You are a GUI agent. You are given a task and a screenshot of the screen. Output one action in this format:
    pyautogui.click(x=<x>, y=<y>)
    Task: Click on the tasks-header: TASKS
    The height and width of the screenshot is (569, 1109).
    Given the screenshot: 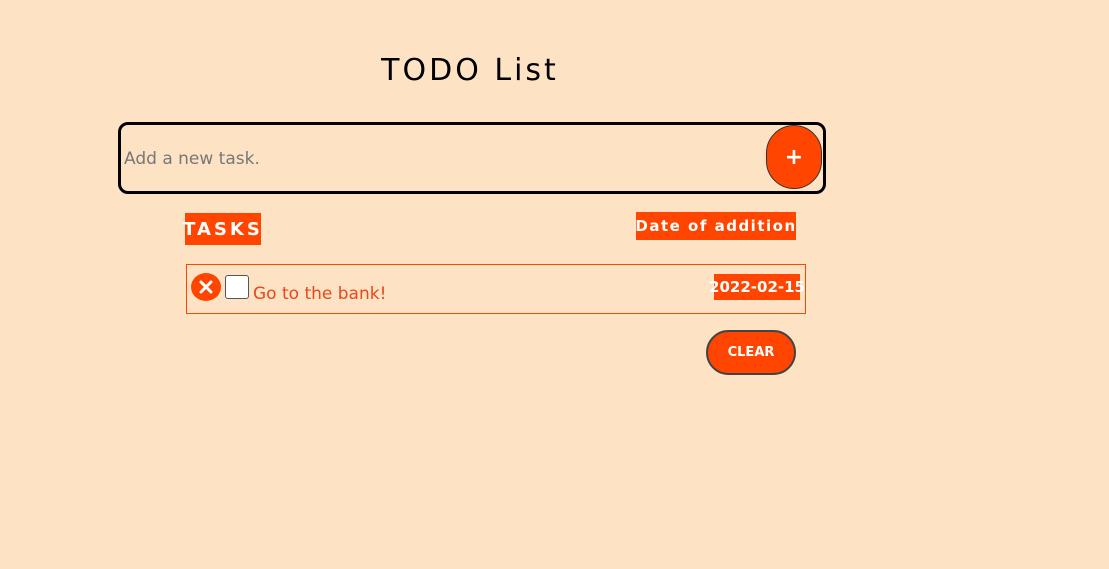 What is the action you would take?
    pyautogui.click(x=222, y=229)
    